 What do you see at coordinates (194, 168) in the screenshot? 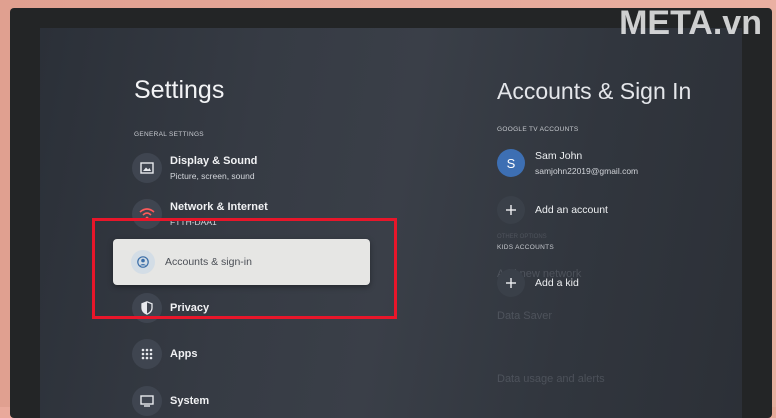
I see `menu-item-display-sound: Display & Sound Picture, screen, sound` at bounding box center [194, 168].